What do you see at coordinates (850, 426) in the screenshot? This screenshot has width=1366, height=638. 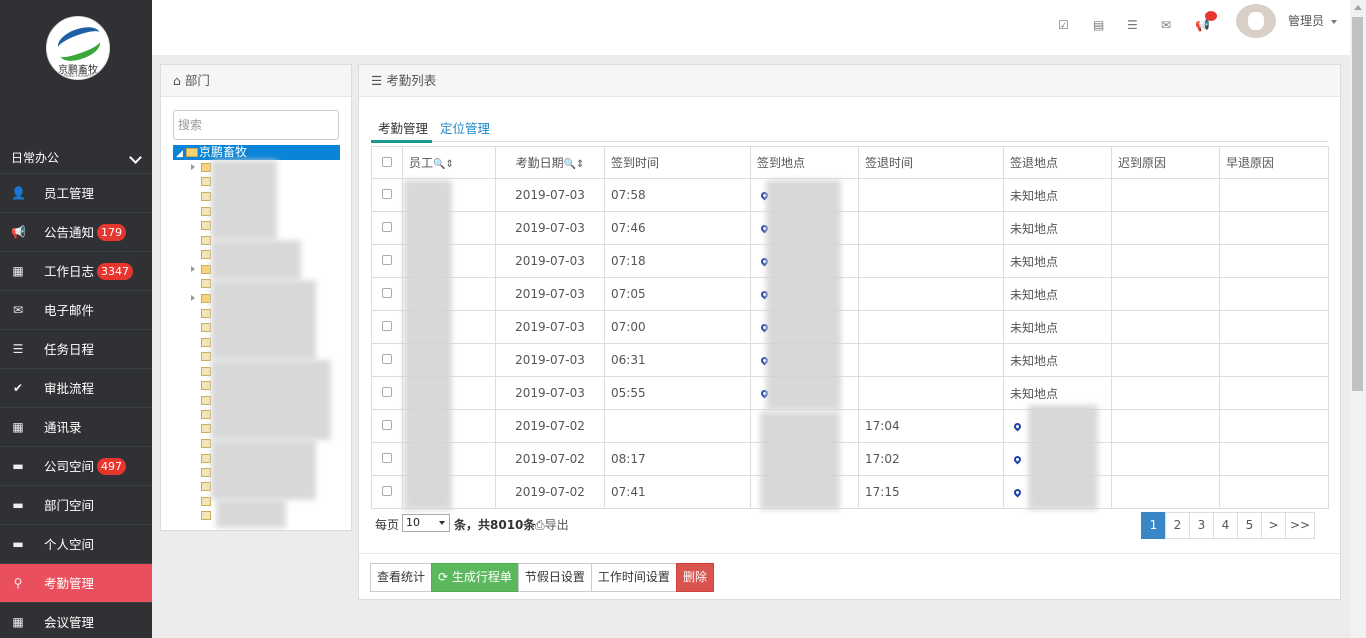 I see `table-row: 2019-07-02 17:04` at bounding box center [850, 426].